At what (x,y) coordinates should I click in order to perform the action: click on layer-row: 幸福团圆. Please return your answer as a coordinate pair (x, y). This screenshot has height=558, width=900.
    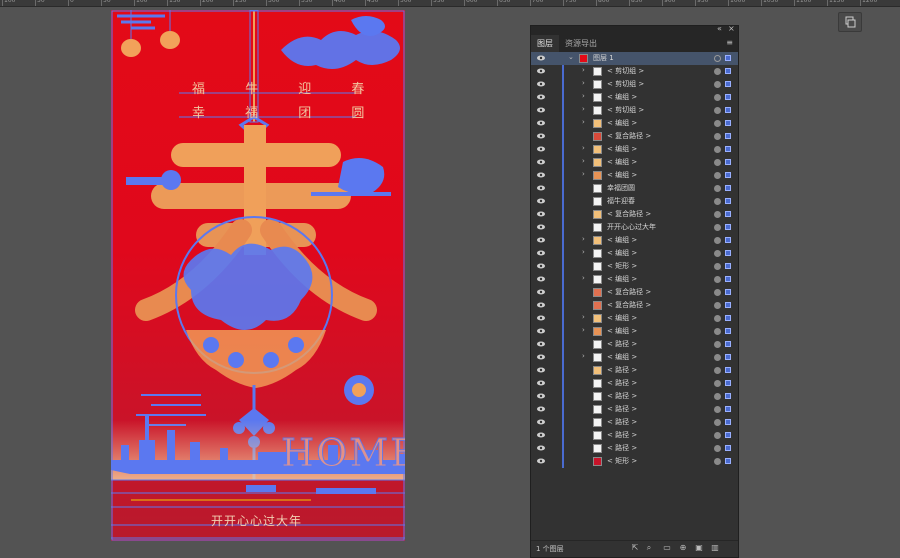
    Looking at the image, I should click on (634, 188).